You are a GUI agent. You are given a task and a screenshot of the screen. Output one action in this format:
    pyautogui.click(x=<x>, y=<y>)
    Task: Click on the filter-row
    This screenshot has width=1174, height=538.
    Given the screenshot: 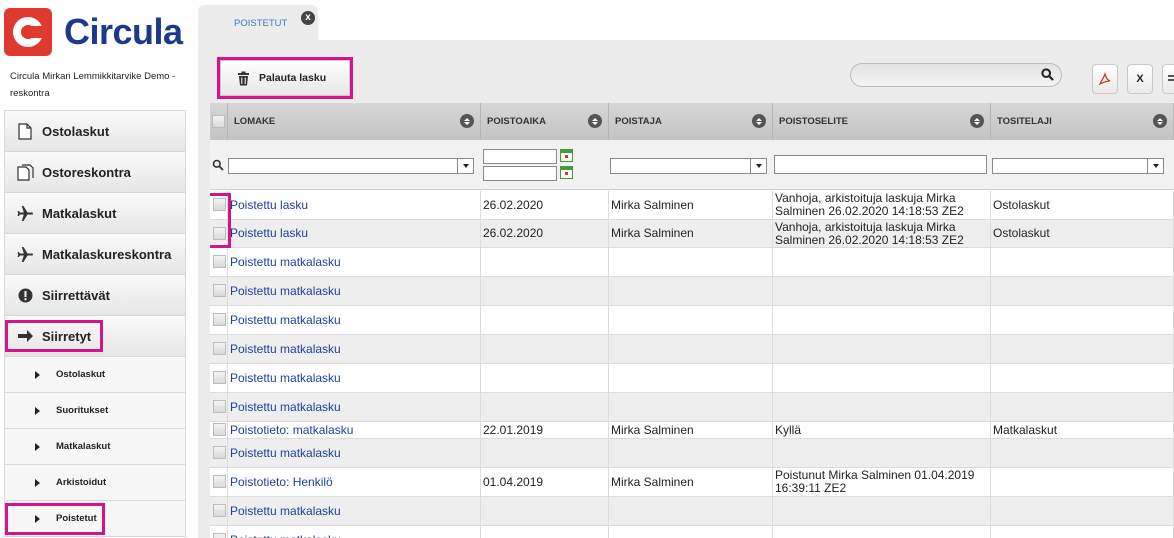 What is the action you would take?
    pyautogui.click(x=692, y=165)
    